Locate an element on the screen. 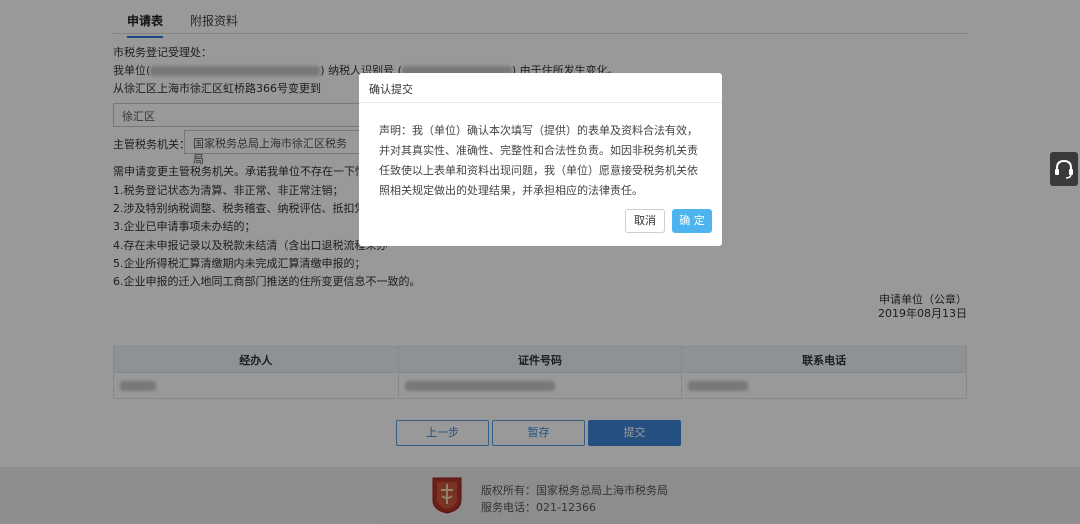 The image size is (1080, 524). headset-icon is located at coordinates (1064, 169).